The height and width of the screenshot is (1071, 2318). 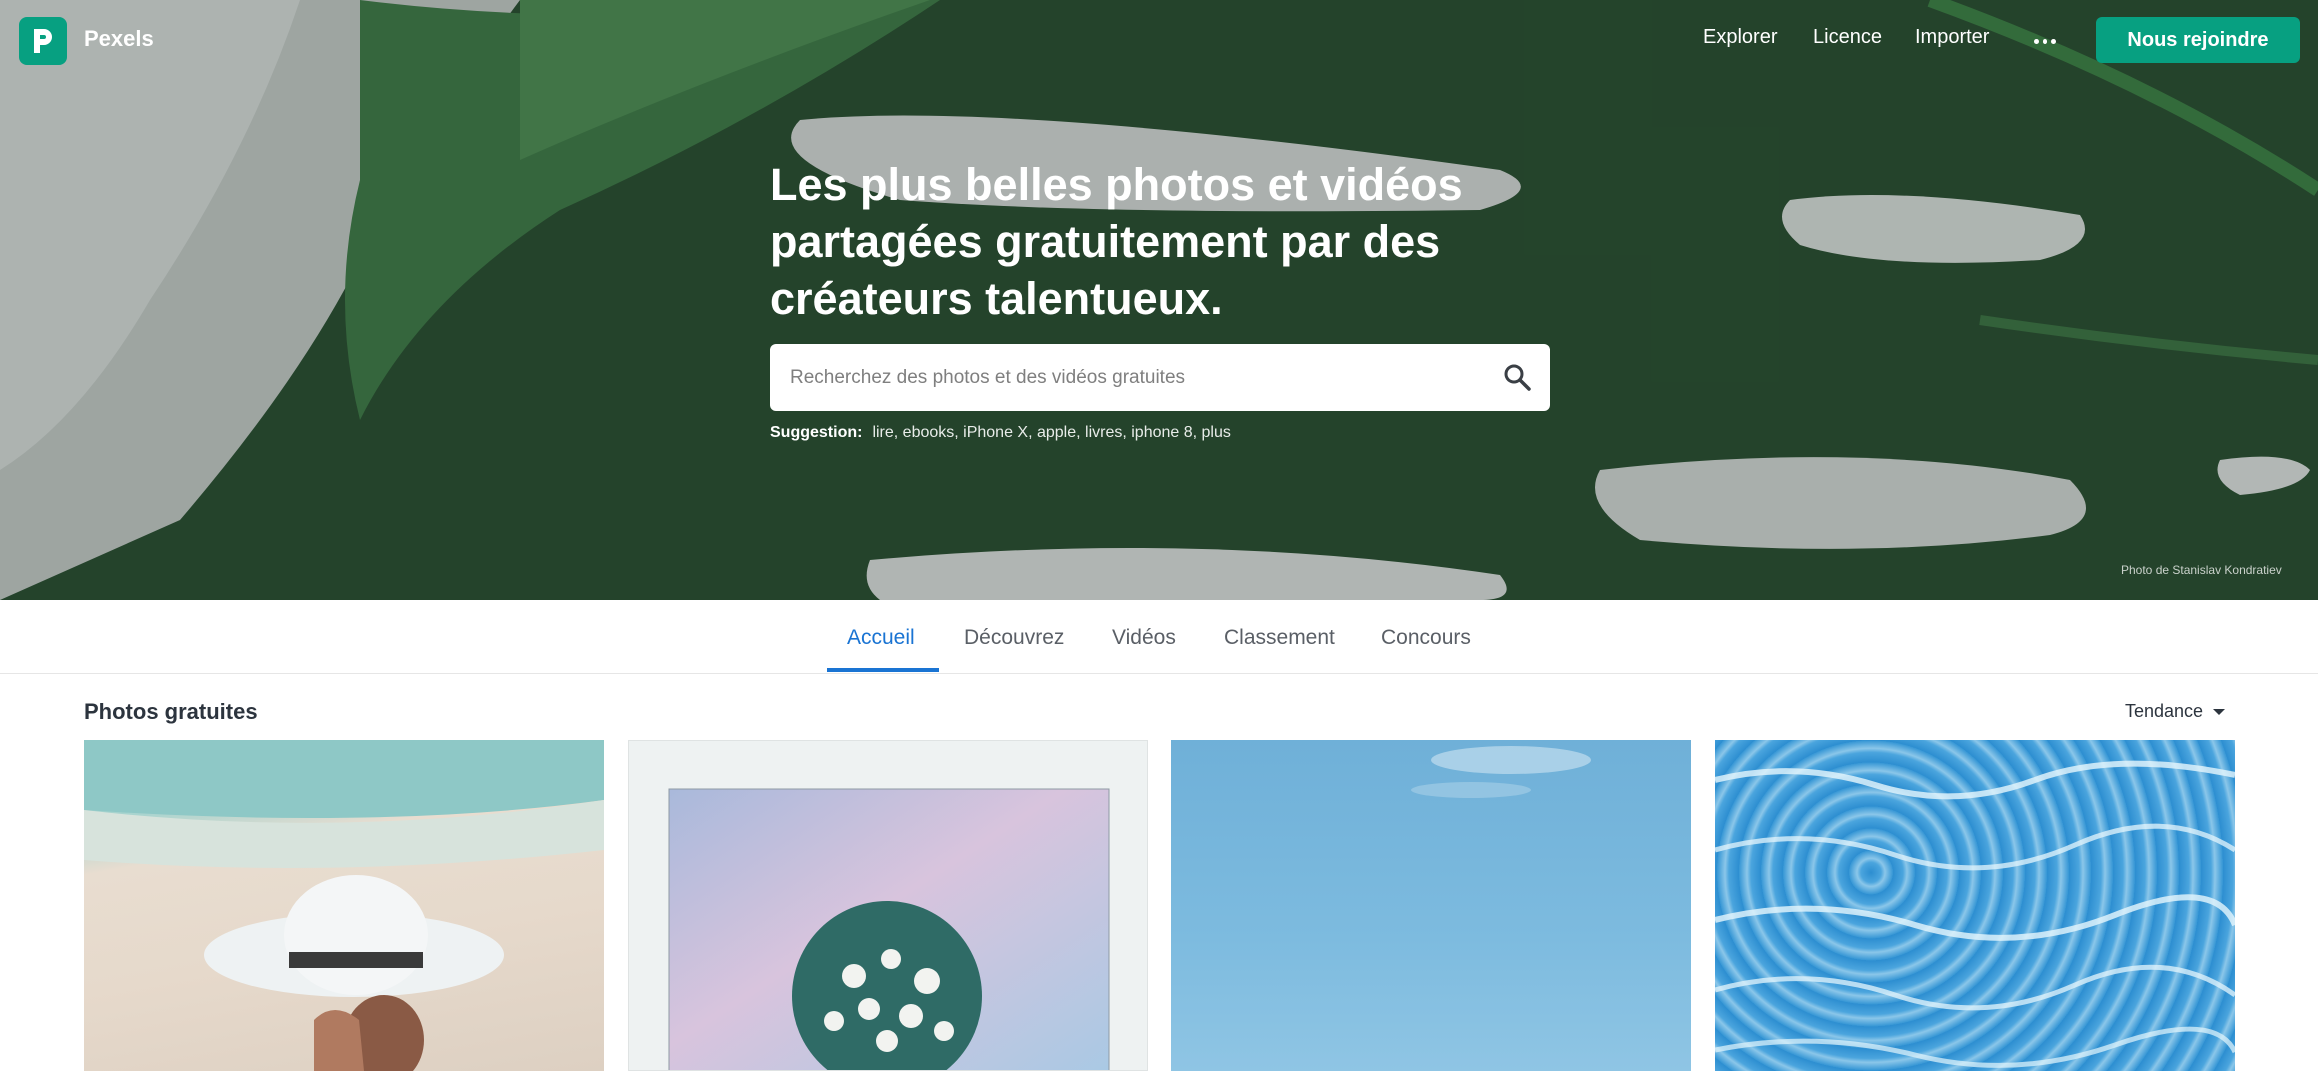 I want to click on logo-text: Pexels, so click(x=119, y=39).